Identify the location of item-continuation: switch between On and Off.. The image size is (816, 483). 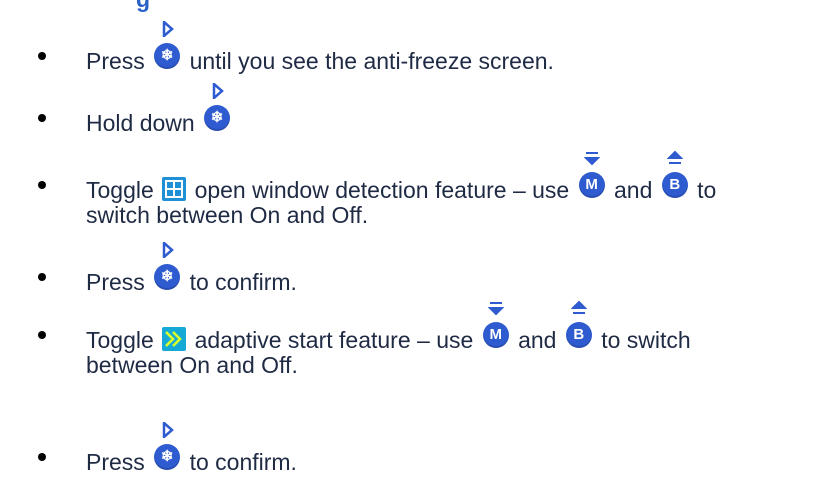
(227, 215).